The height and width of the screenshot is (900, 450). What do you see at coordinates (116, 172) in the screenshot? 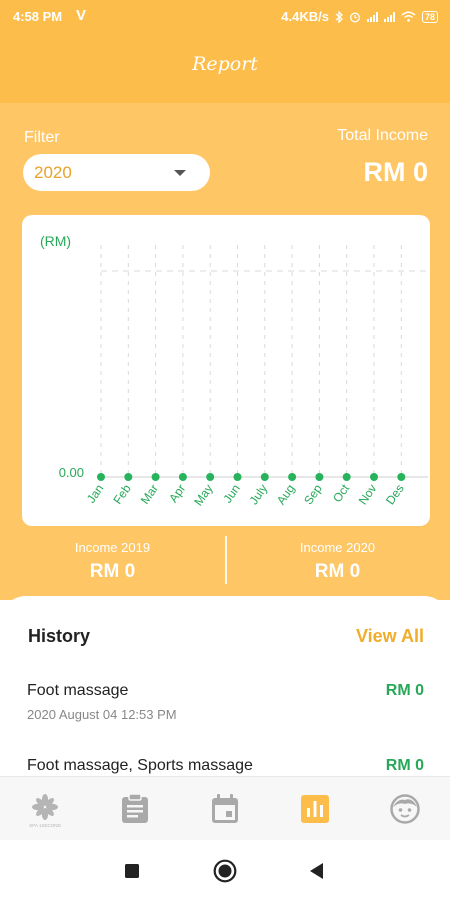
I see `year-filter-dropdown: 2020` at bounding box center [116, 172].